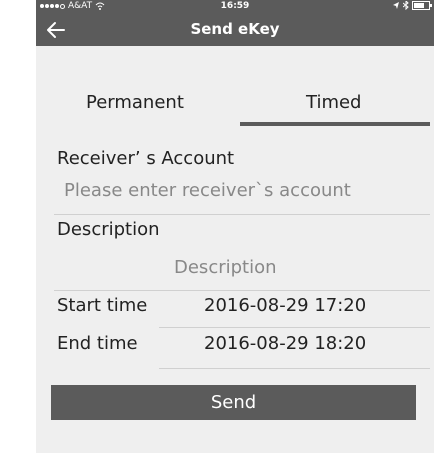  I want to click on receiver-account-label: Receiver’ s Account, so click(146, 158).